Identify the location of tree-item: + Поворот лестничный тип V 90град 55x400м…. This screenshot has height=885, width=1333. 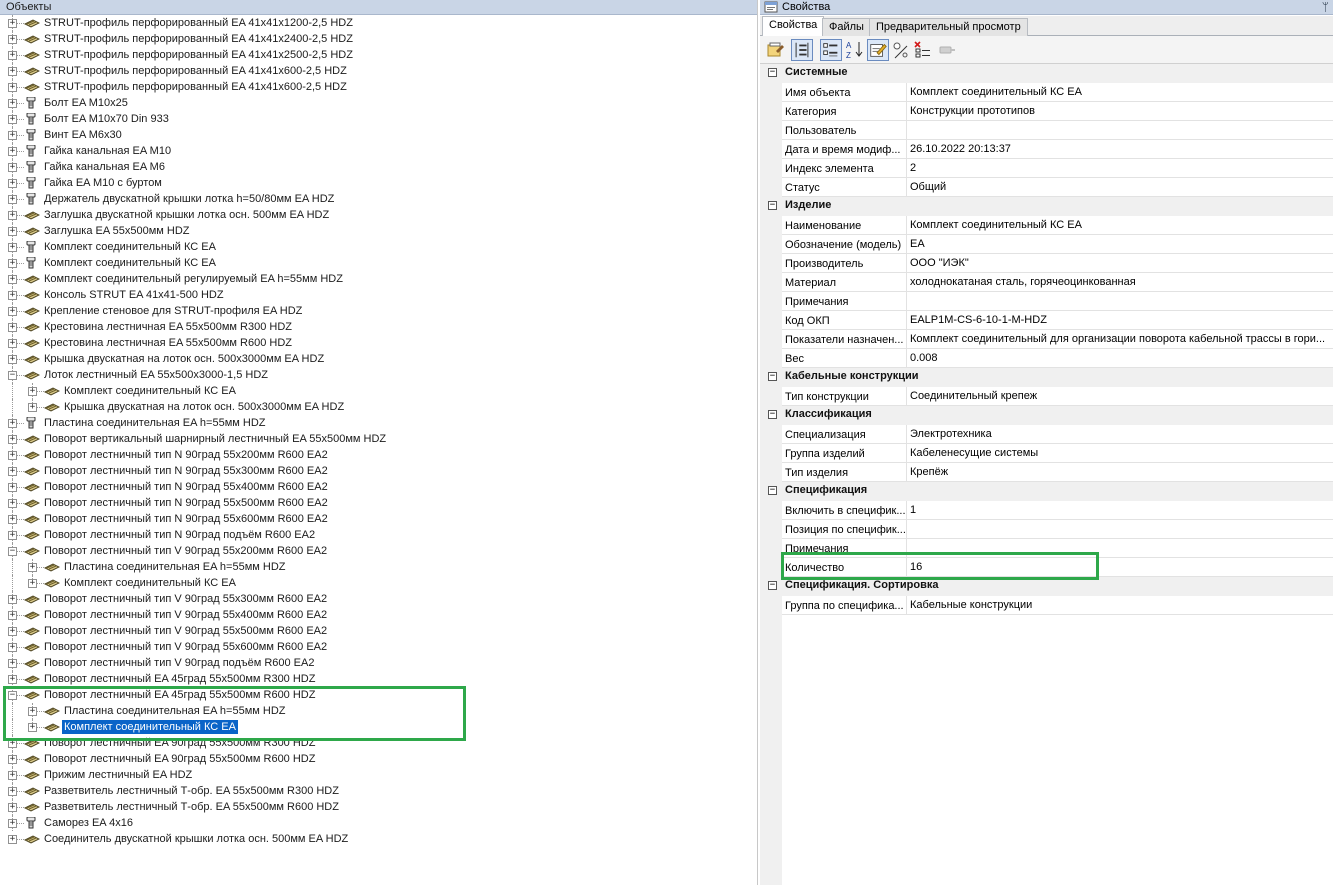
(378, 615).